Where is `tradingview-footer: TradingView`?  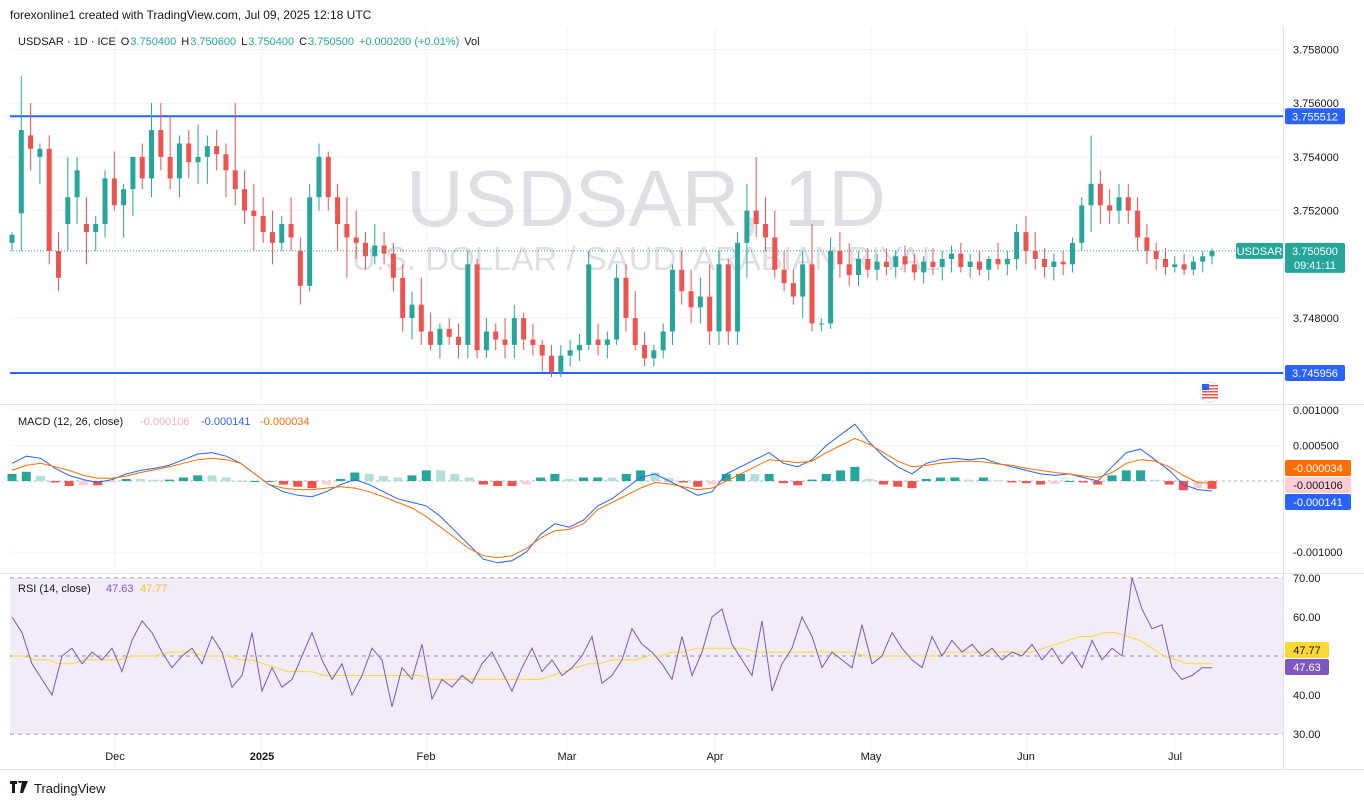 tradingview-footer: TradingView is located at coordinates (58, 787).